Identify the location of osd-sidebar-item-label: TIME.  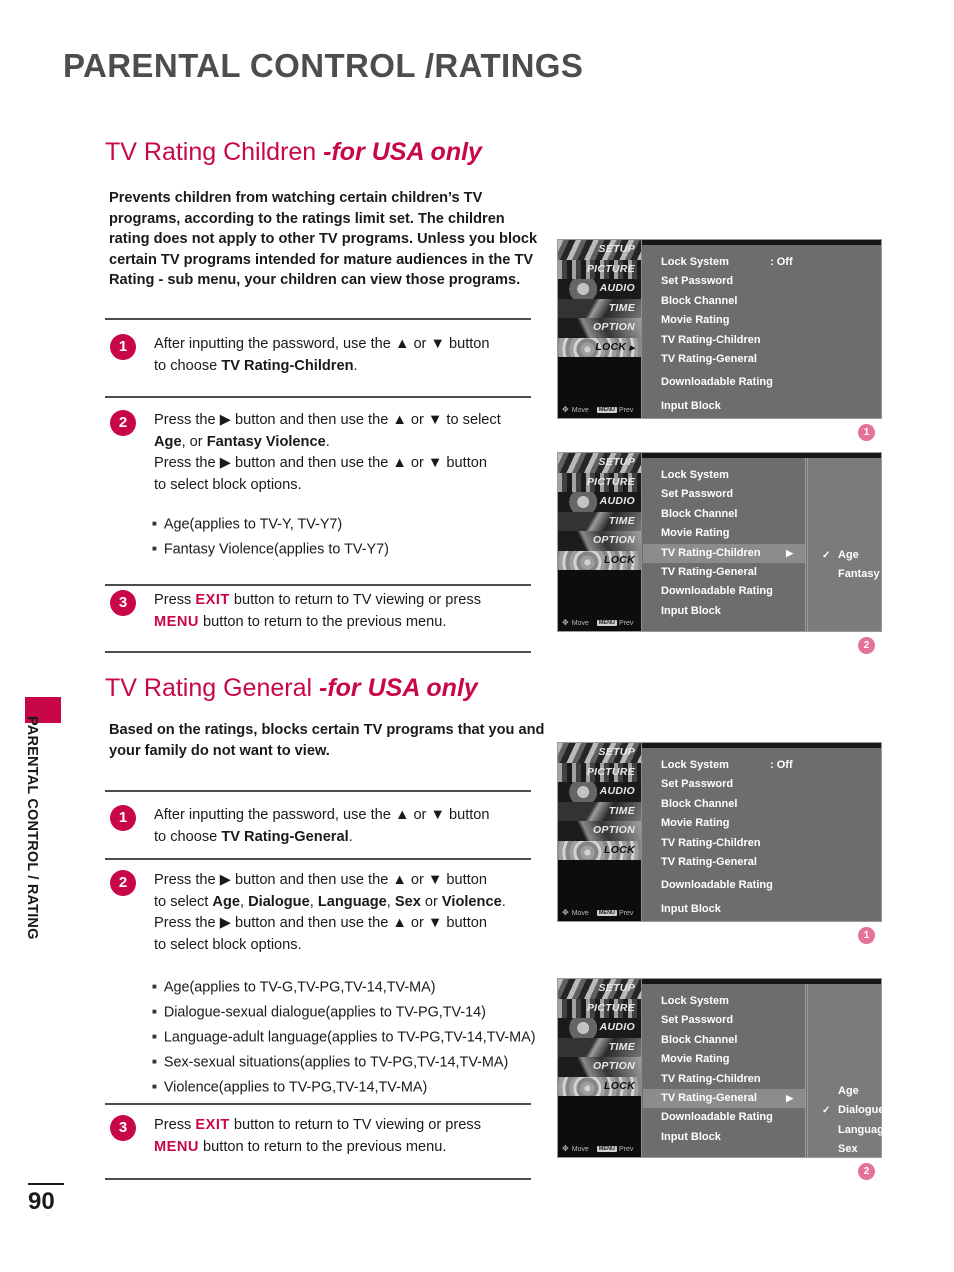
(621, 1046).